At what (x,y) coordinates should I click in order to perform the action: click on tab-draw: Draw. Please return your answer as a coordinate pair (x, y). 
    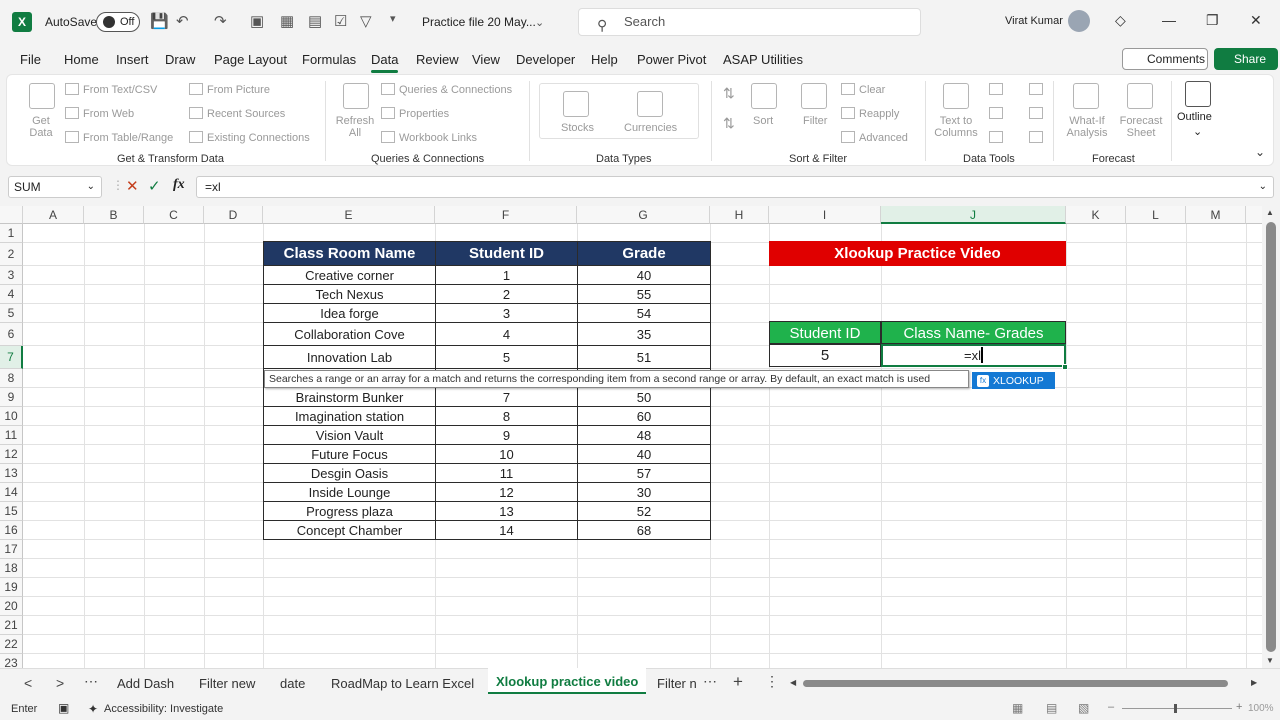
    Looking at the image, I should click on (180, 59).